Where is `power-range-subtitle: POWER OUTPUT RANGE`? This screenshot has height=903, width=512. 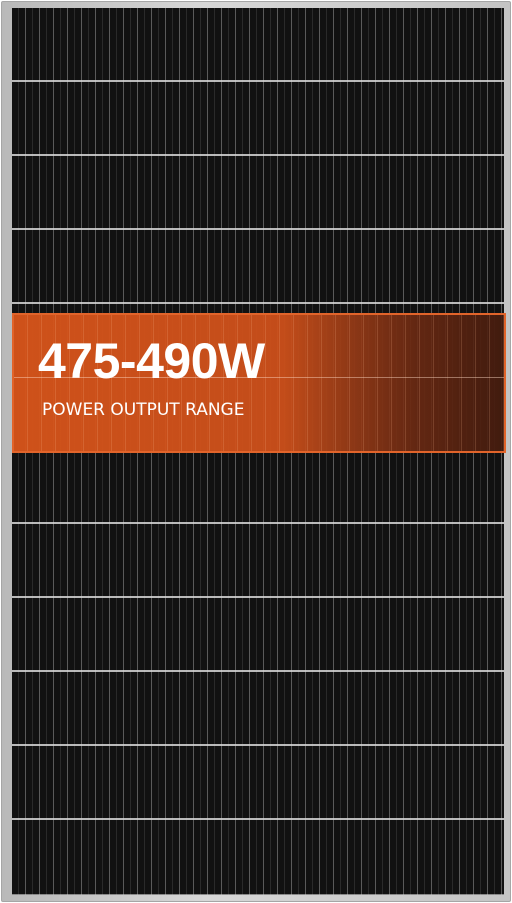
power-range-subtitle: POWER OUTPUT RANGE is located at coordinates (143, 410).